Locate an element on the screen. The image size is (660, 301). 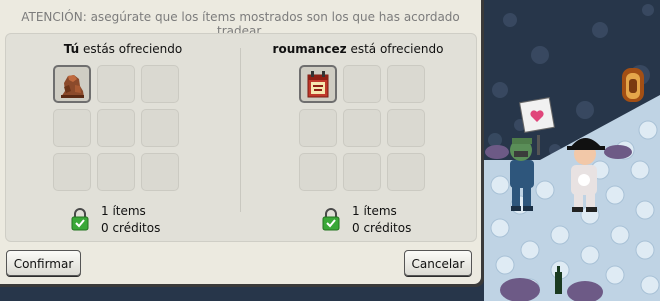
partner-offer-title: roumancez está ofreciendo is located at coordinates (358, 49).